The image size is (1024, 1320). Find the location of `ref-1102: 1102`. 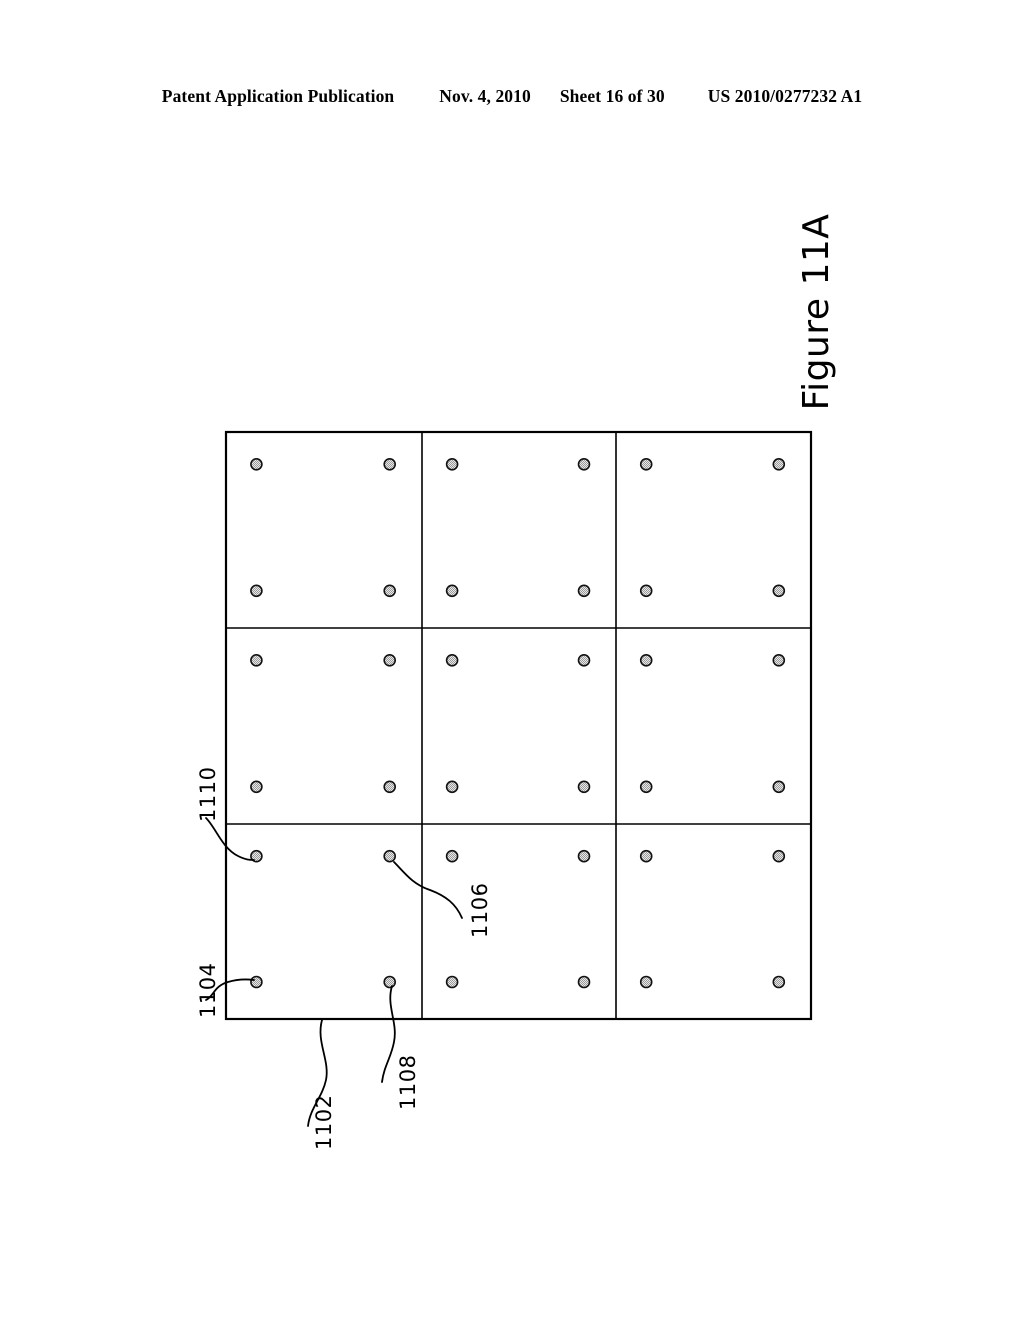

ref-1102: 1102 is located at coordinates (324, 1122).